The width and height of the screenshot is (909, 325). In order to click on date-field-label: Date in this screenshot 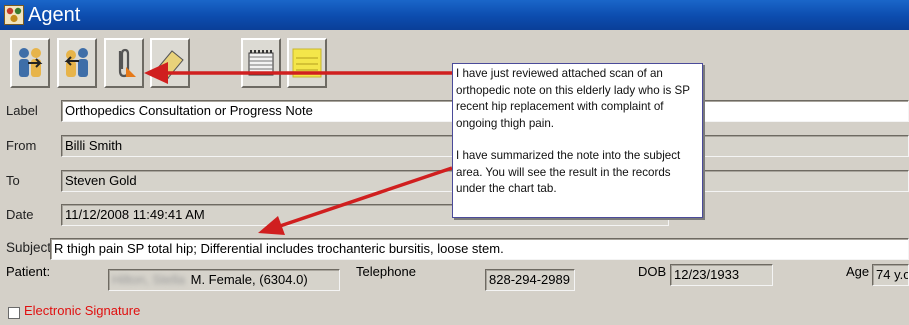, I will do `click(20, 214)`.